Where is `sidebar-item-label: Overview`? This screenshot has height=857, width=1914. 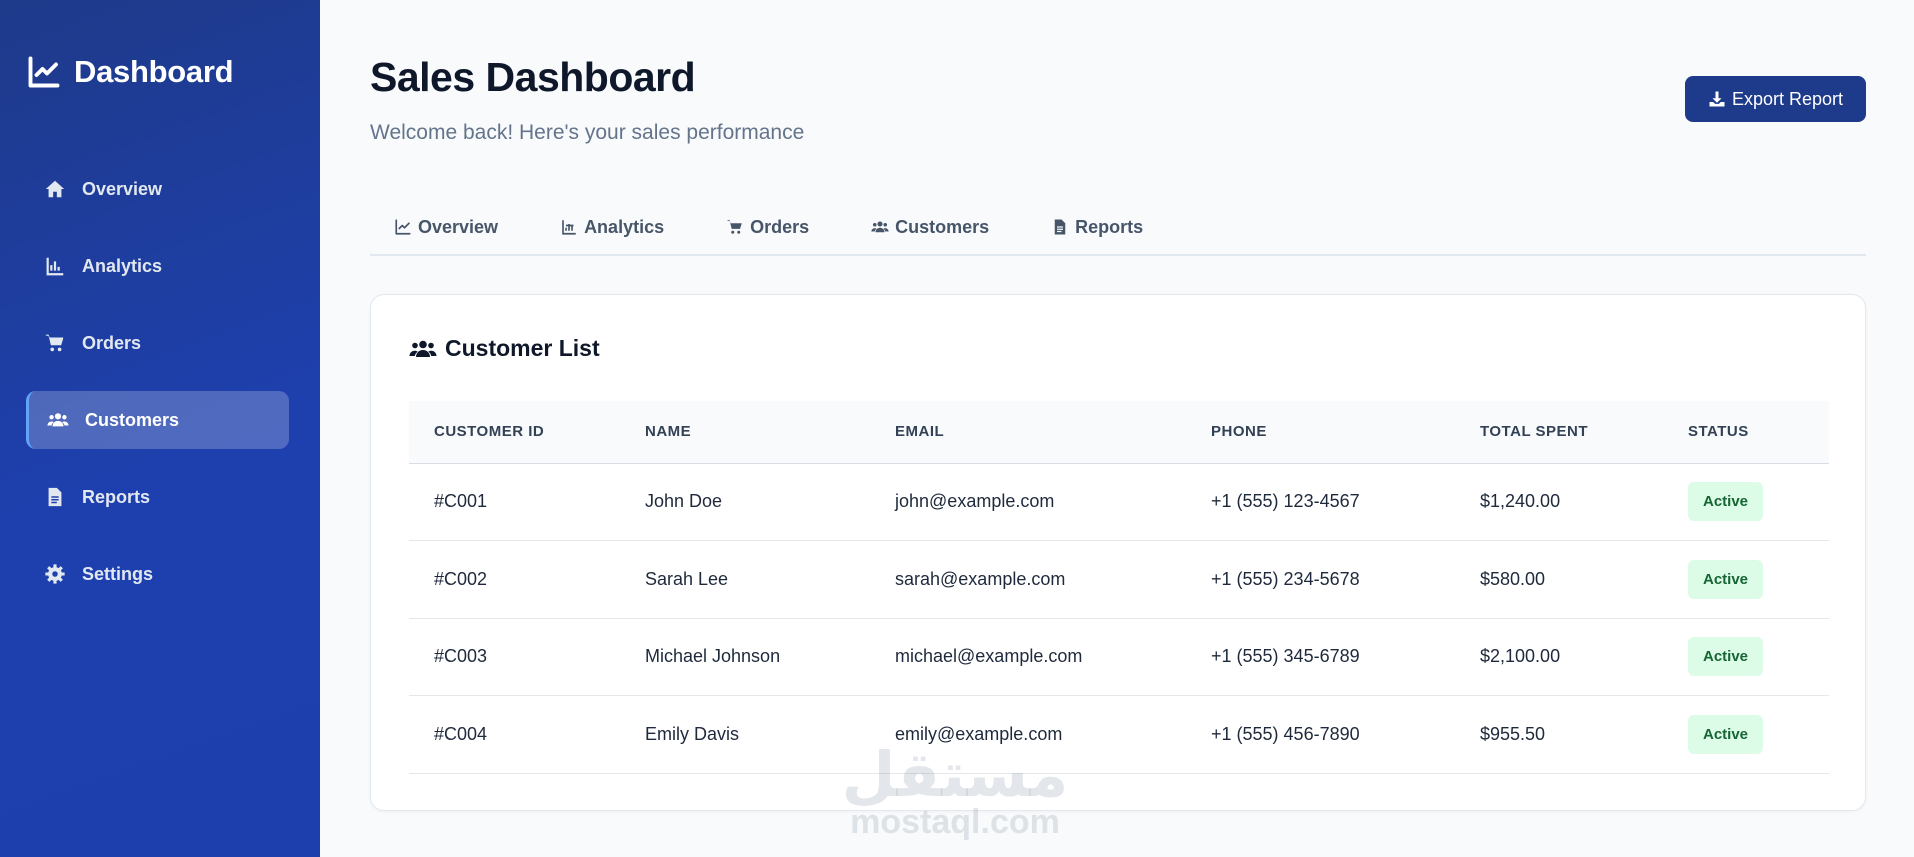
sidebar-item-label: Overview is located at coordinates (122, 188).